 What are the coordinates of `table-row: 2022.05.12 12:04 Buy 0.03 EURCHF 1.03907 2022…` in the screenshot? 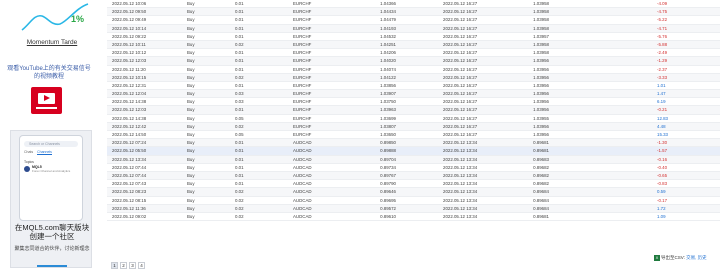 It's located at (413, 94).